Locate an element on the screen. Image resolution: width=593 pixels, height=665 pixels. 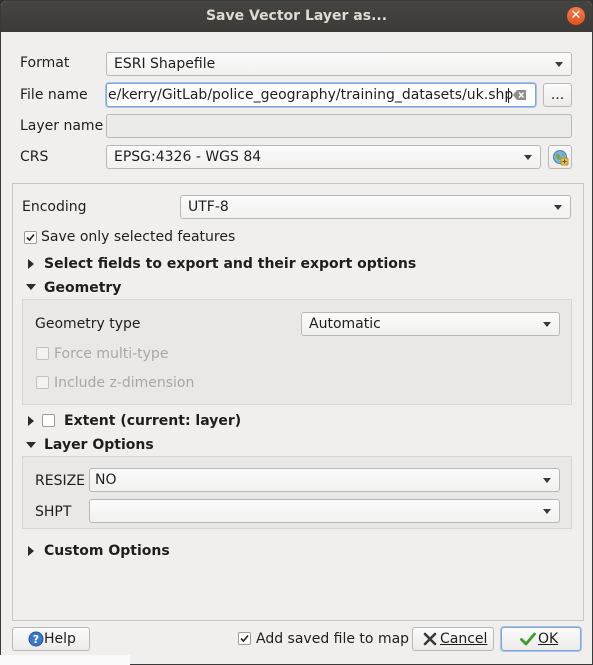
globe-icon is located at coordinates (561, 158).